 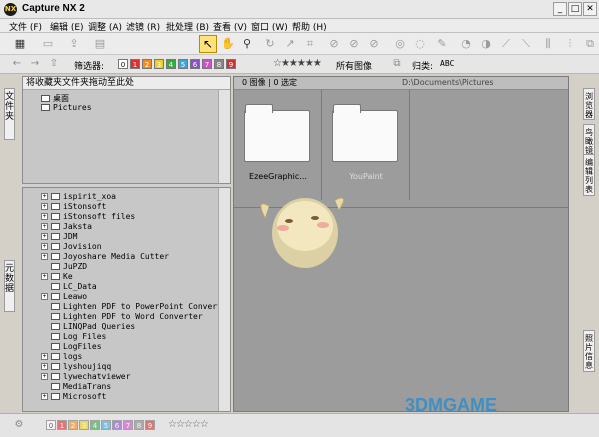 What do you see at coordinates (590, 9) in the screenshot?
I see `close-button: ✕` at bounding box center [590, 9].